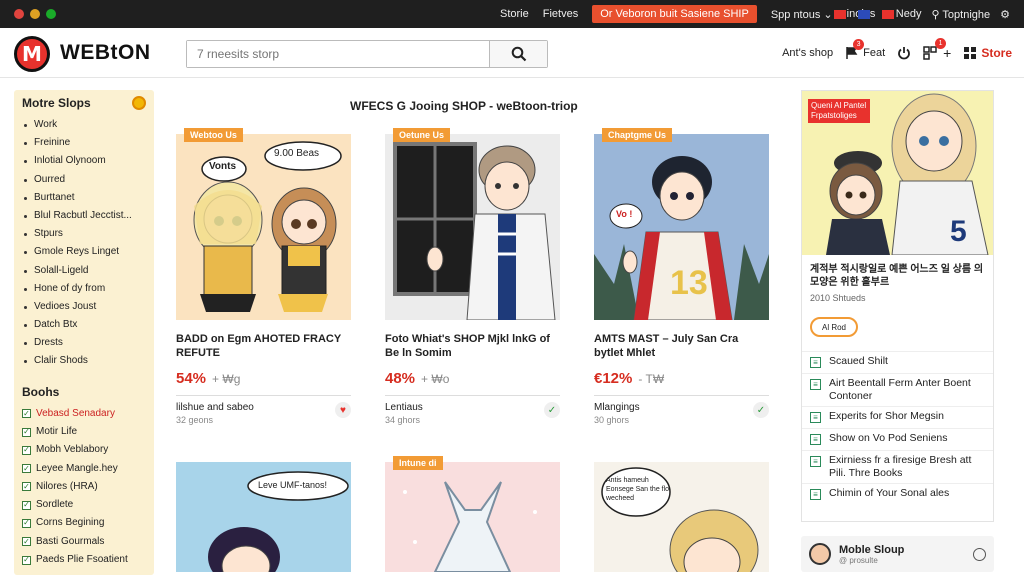 This screenshot has width=1024, height=579. What do you see at coordinates (84, 414) in the screenshot?
I see `book-filter-item: ✓ Vebasd Senadary` at bounding box center [84, 414].